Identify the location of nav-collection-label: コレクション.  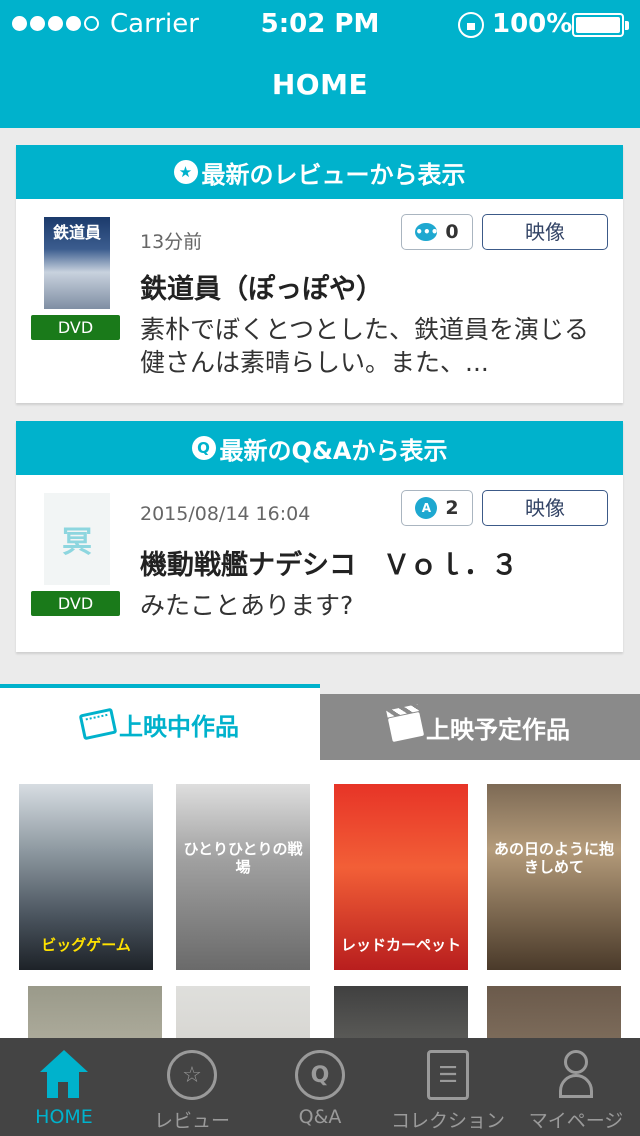
(447, 1121).